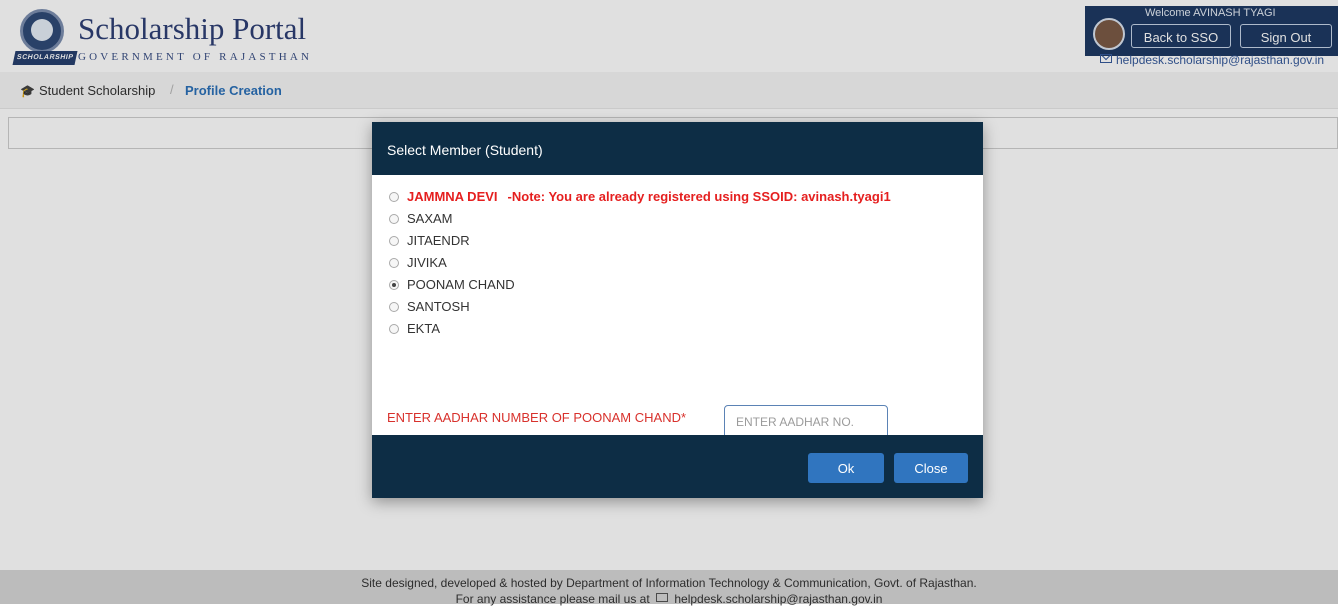 The image size is (1338, 606). Describe the element at coordinates (452, 196) in the screenshot. I see `member-name: JAMMNA DEVI` at that location.